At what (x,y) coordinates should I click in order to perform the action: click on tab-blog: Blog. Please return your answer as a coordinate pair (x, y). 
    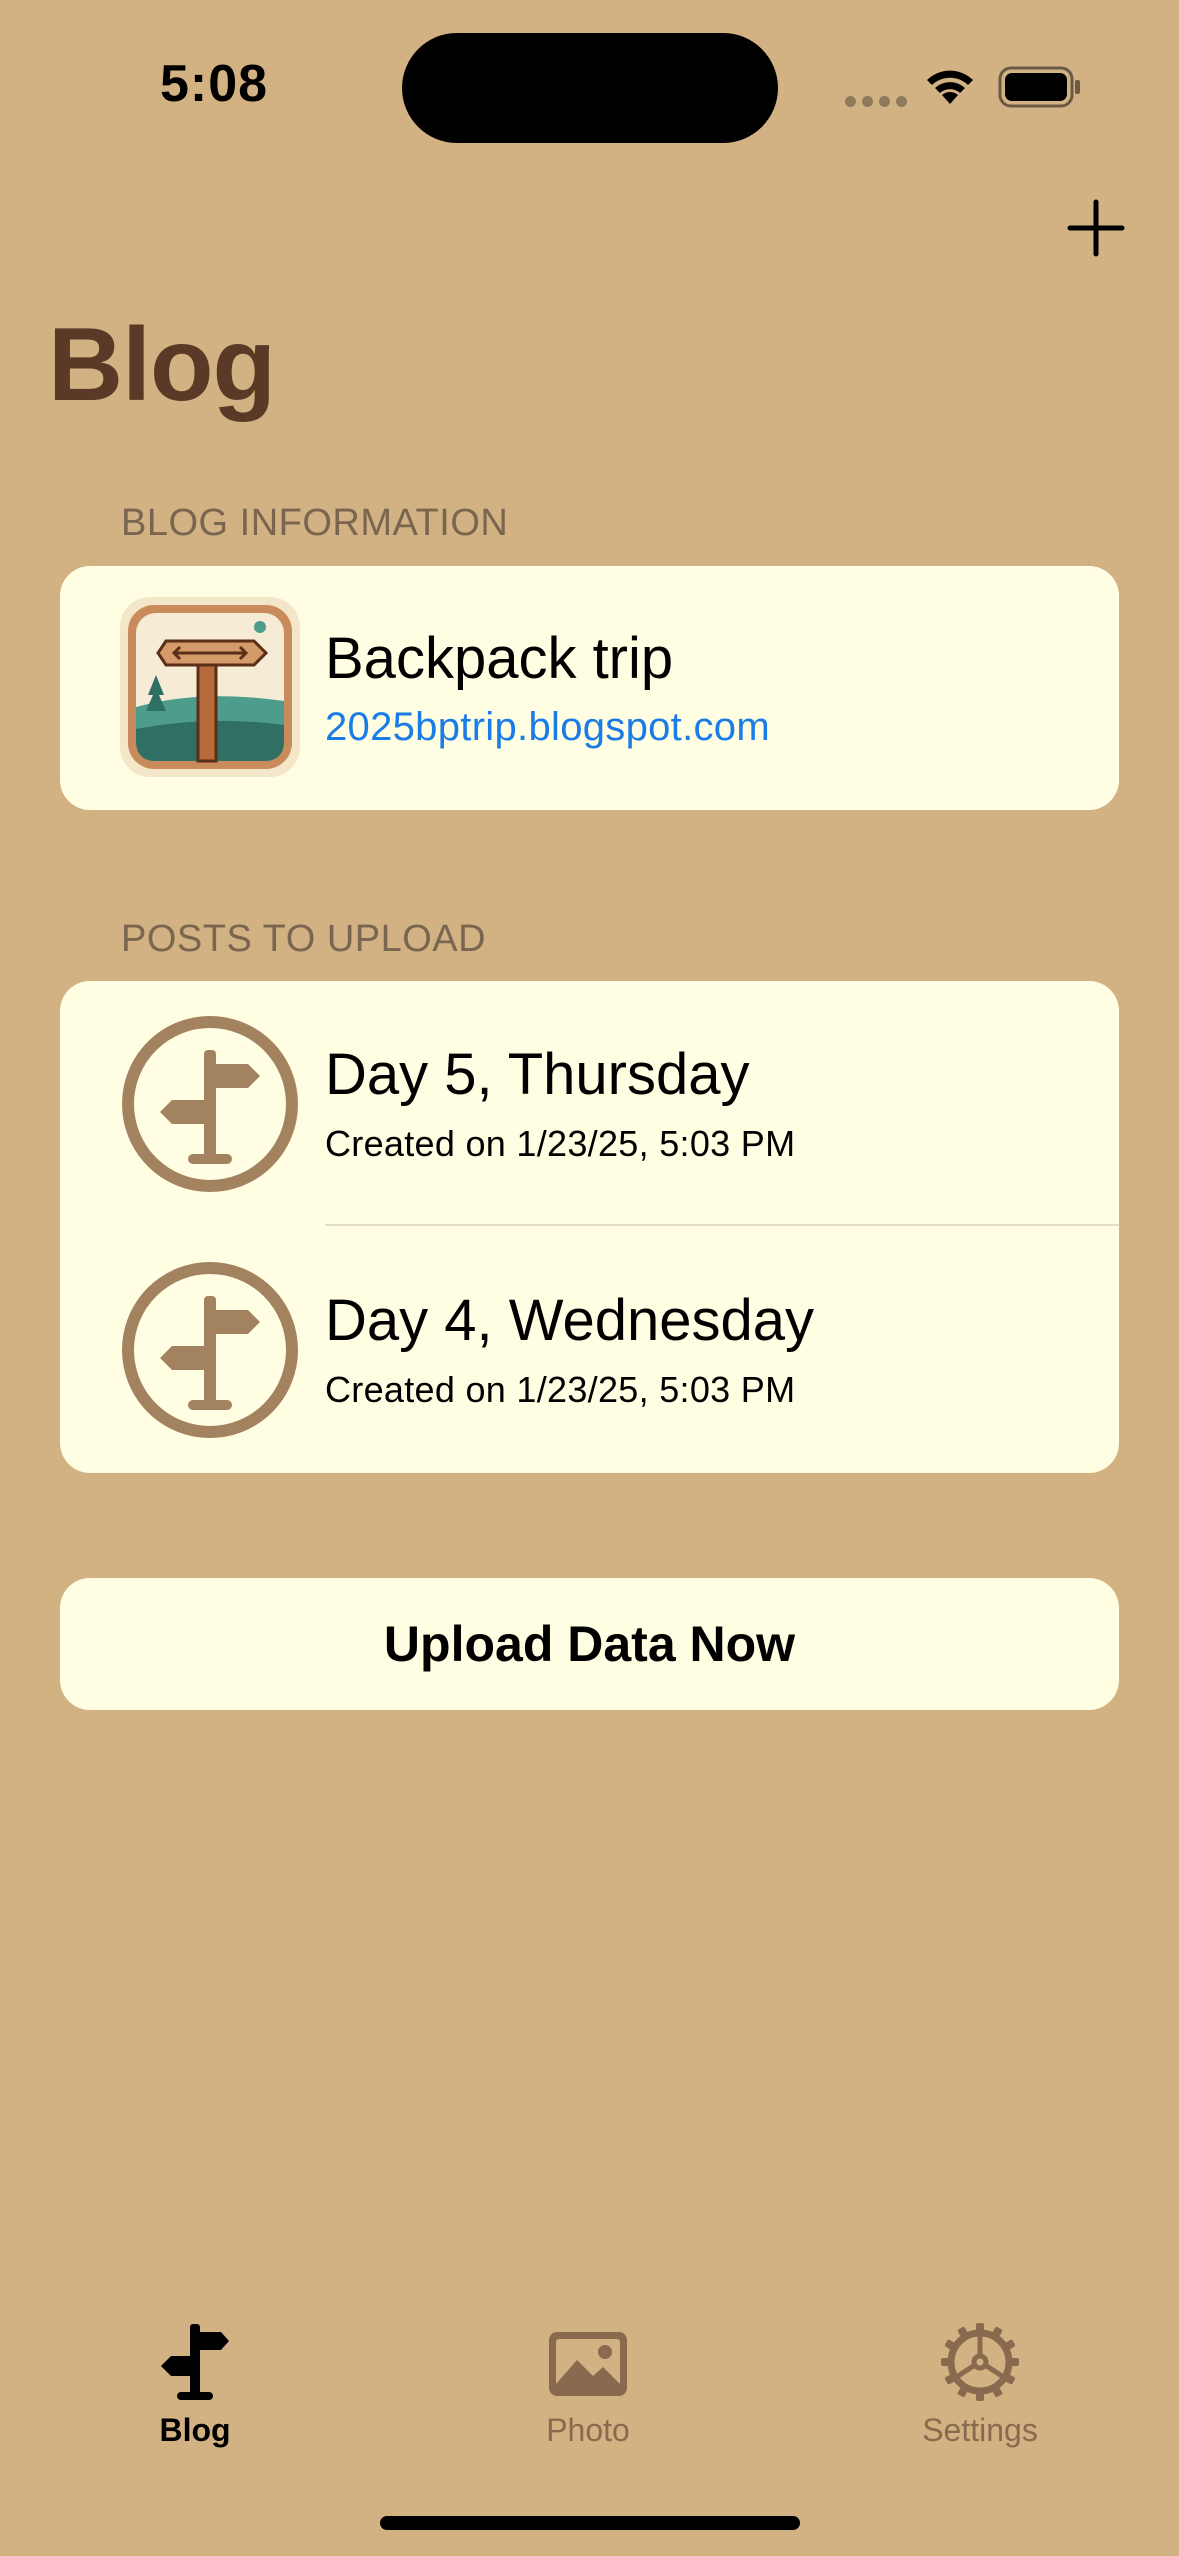
    Looking at the image, I should click on (195, 2385).